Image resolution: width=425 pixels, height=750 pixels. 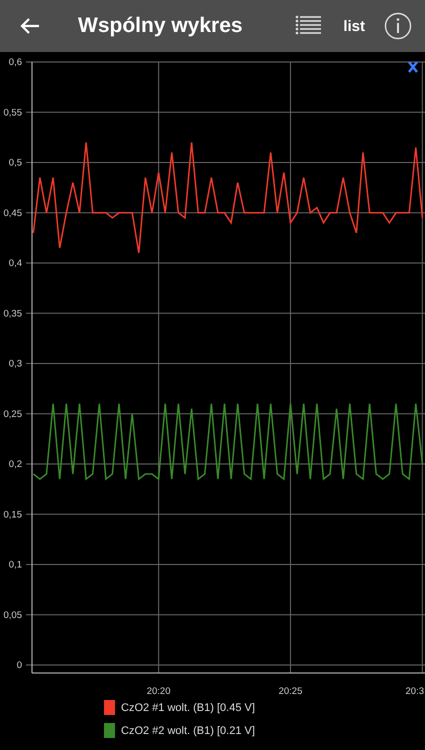 I want to click on legend-label: CzO2 #2 wolt. (B1) [0.21 V], so click(x=188, y=730).